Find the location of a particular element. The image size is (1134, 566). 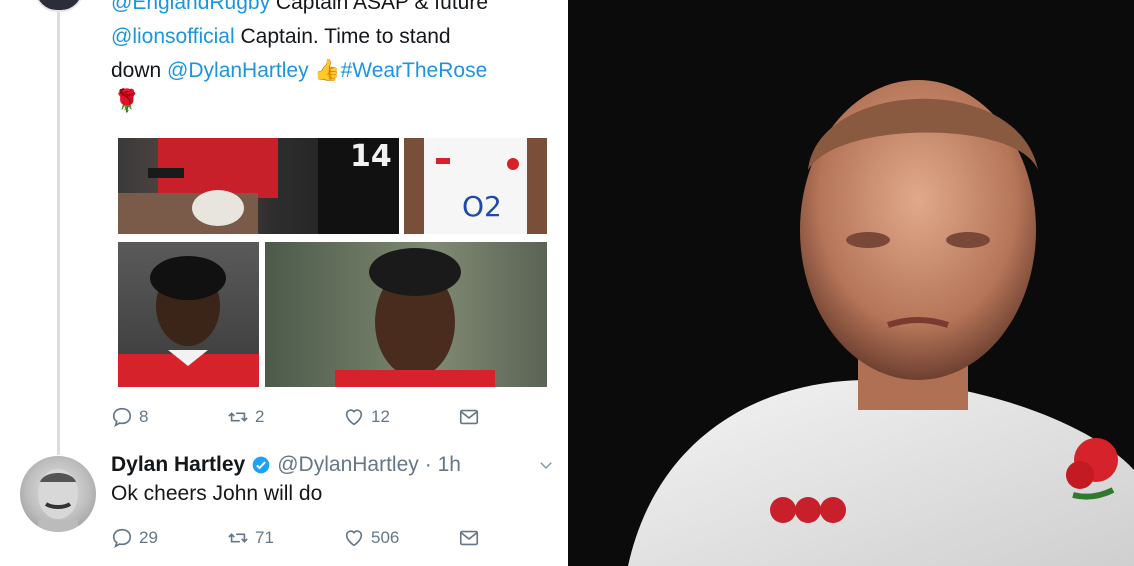

mention-dylan-hartley: @DylanHartley is located at coordinates (238, 70).